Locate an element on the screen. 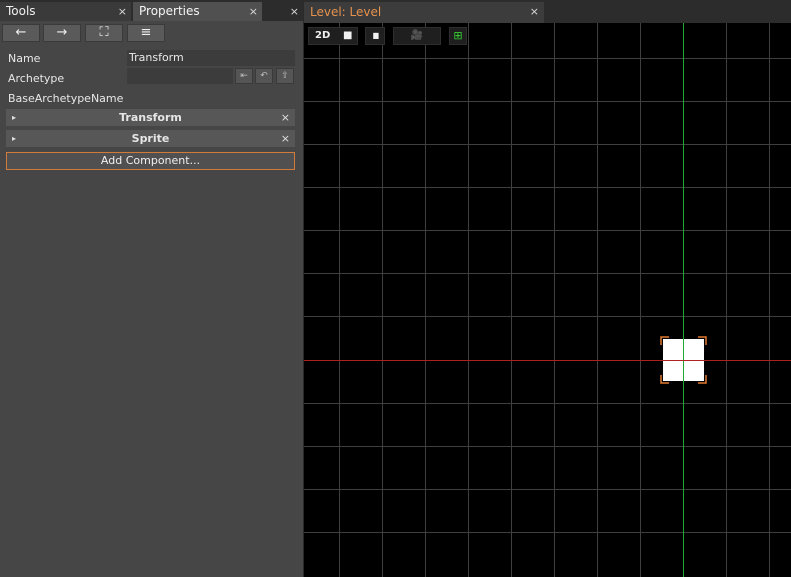  level-tab-bar: Level: Level × is located at coordinates (547, 11).